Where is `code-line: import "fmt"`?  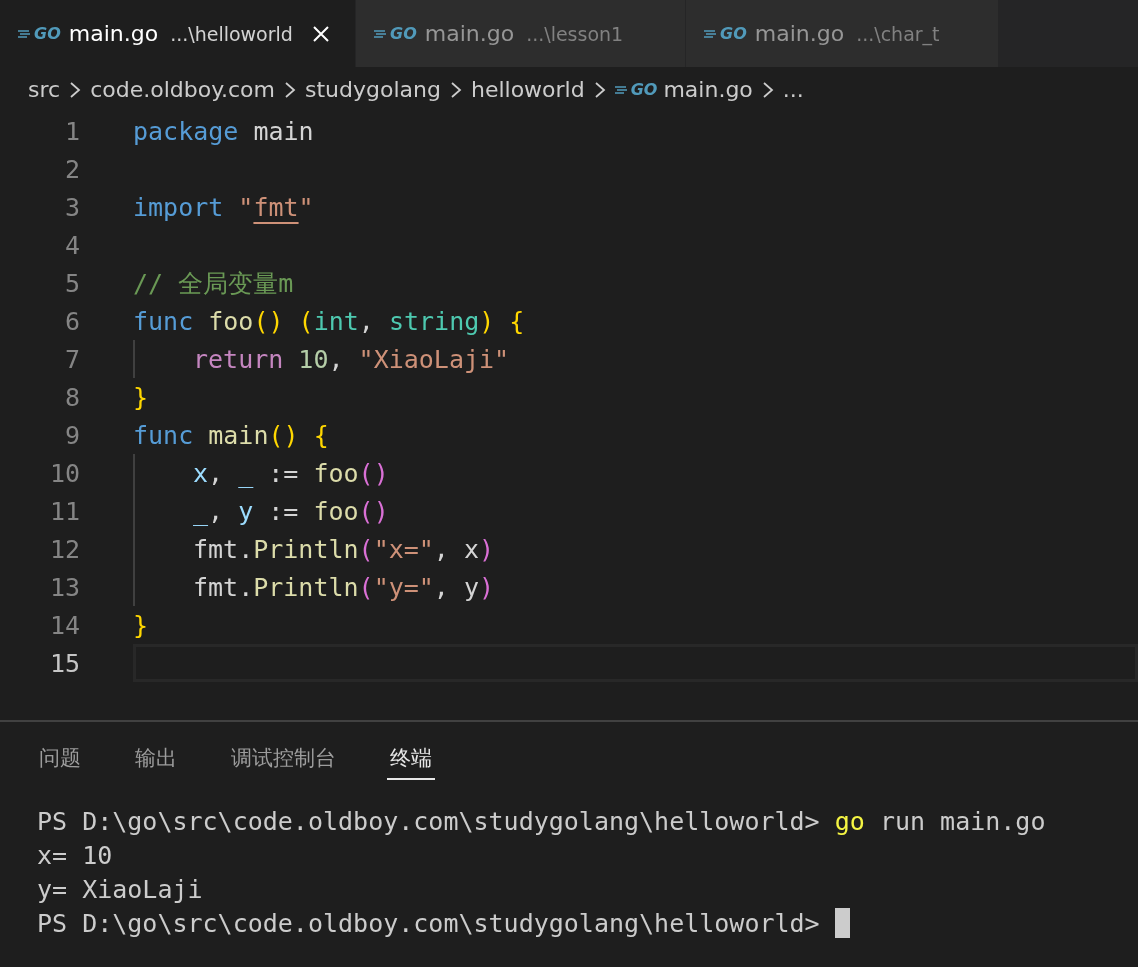
code-line: import "fmt" is located at coordinates (223, 207).